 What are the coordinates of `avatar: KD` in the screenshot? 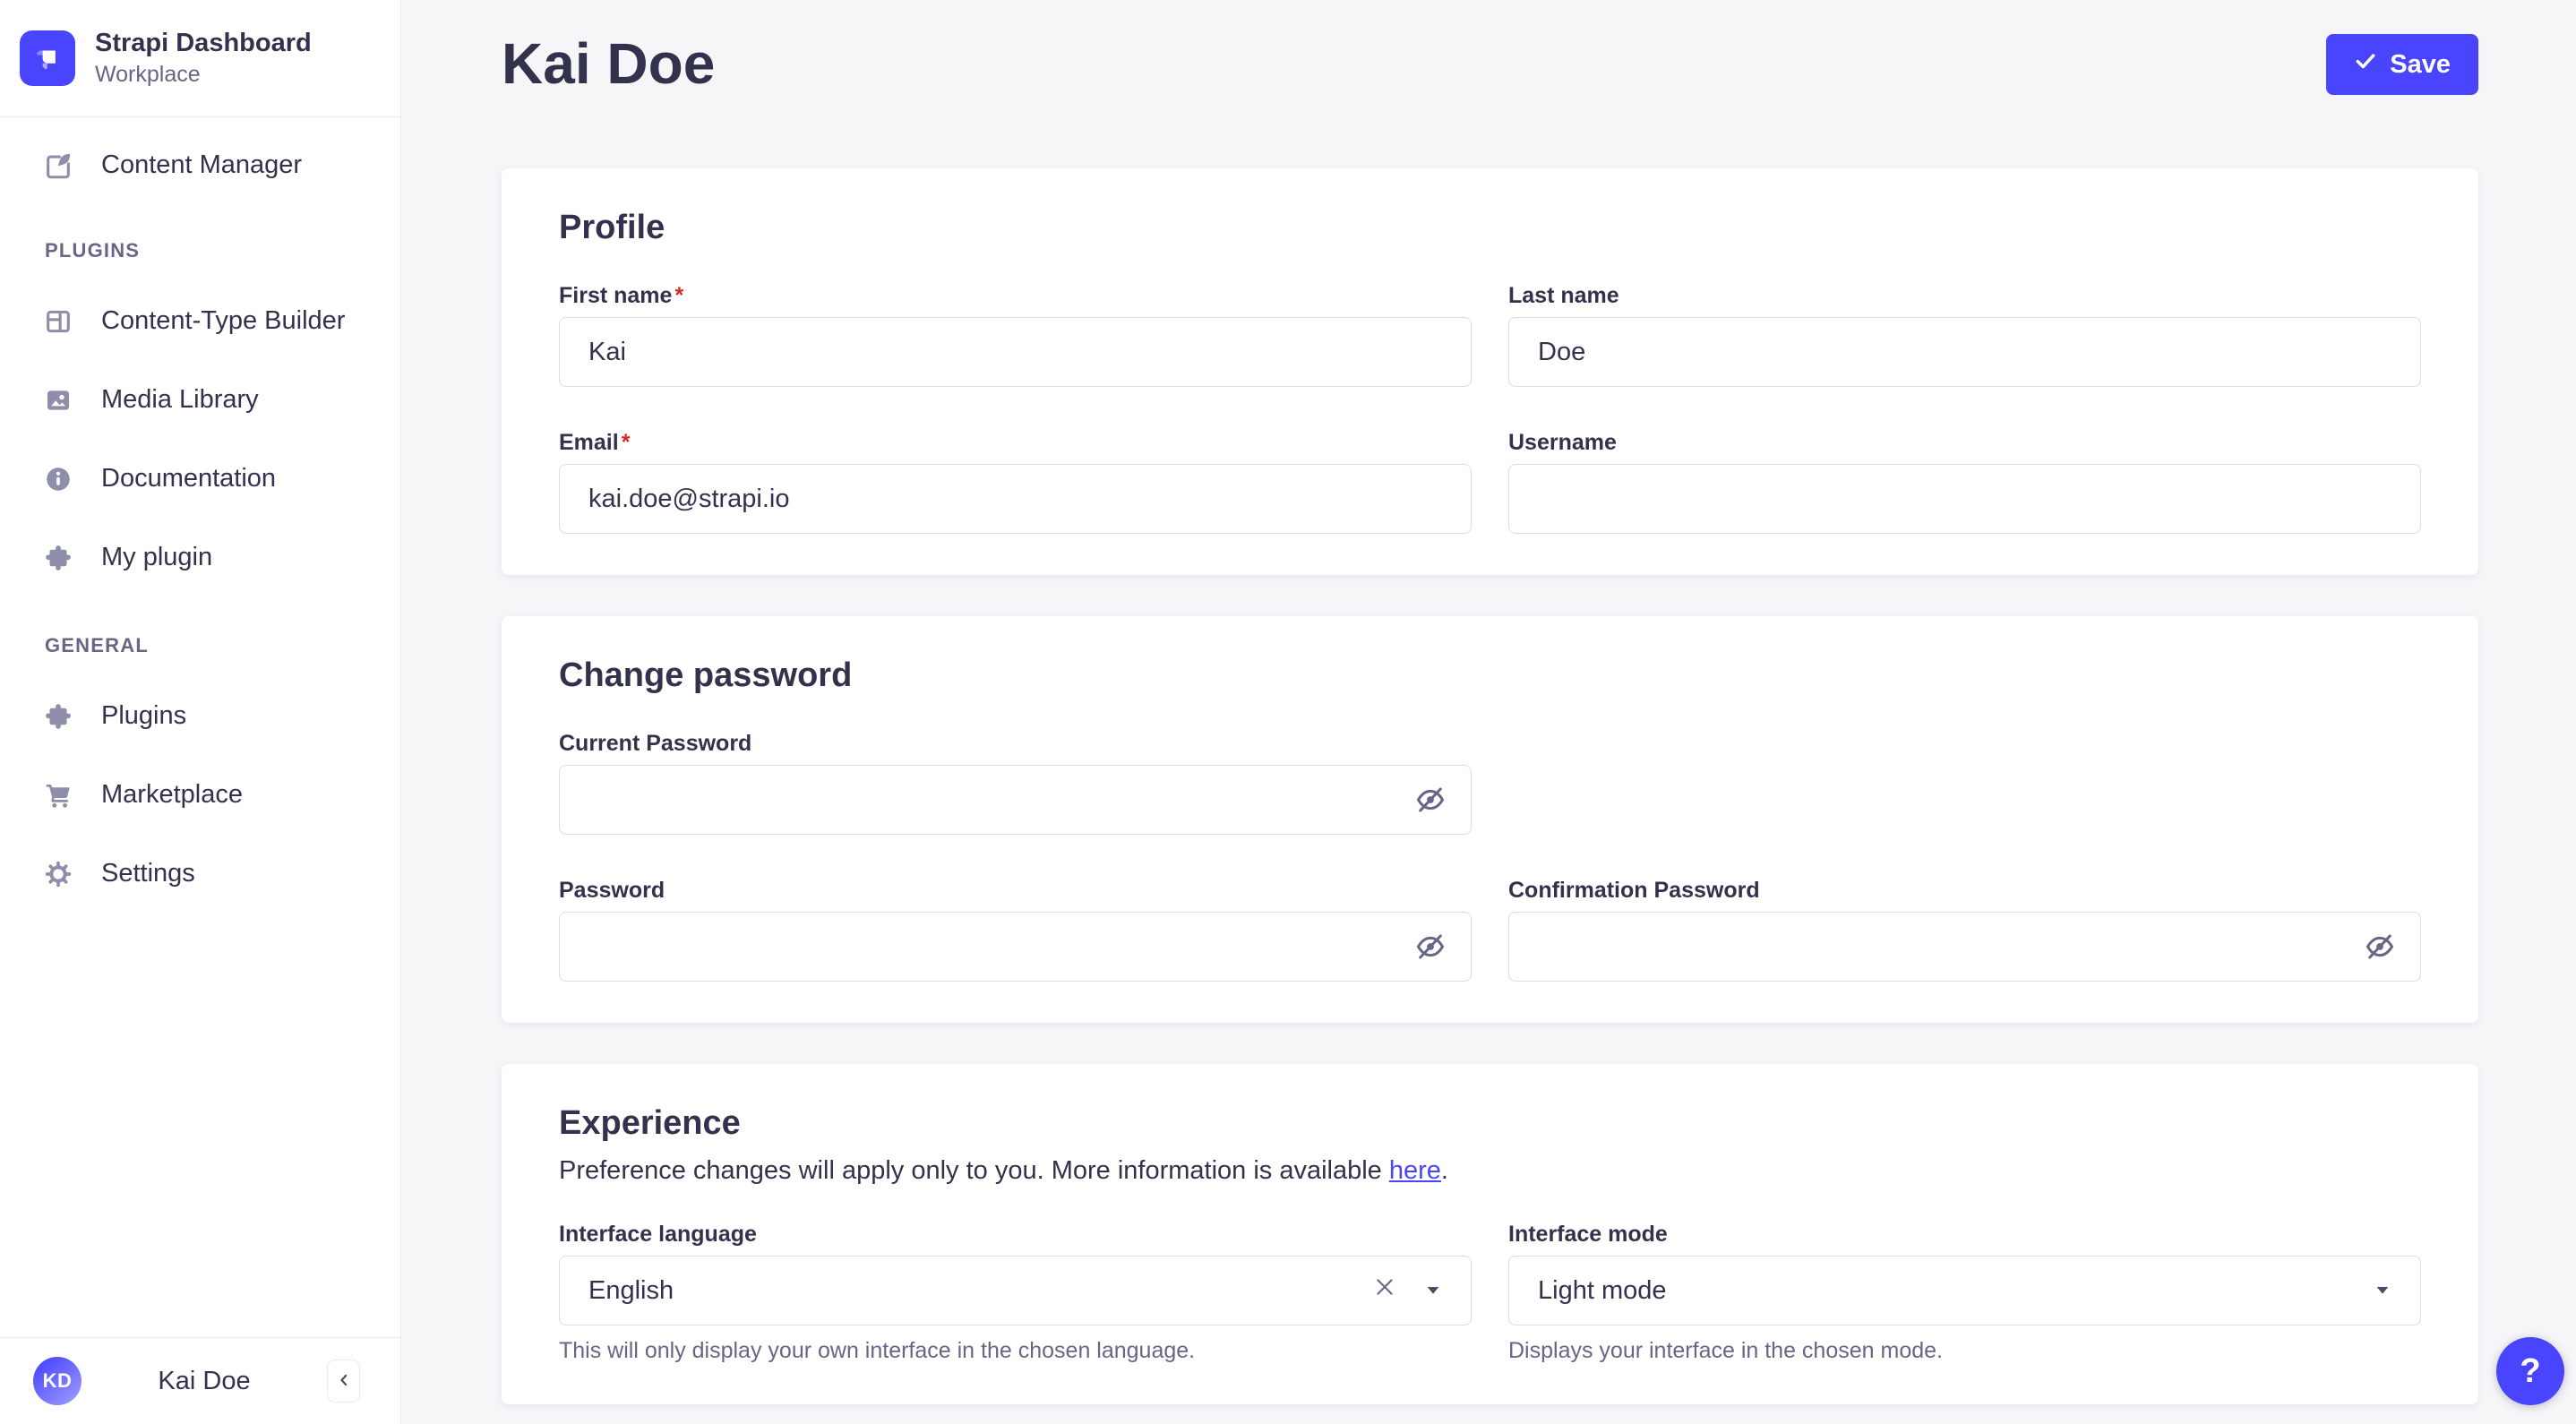 It's located at (57, 1381).